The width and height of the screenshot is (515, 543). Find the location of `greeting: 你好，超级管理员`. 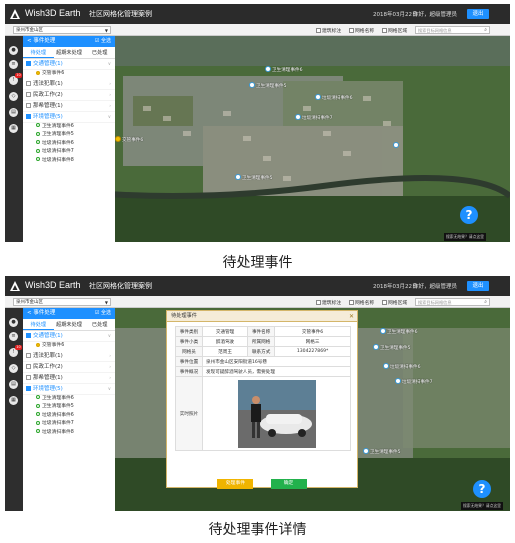

greeting: 你好，超级管理员 is located at coordinates (435, 15).